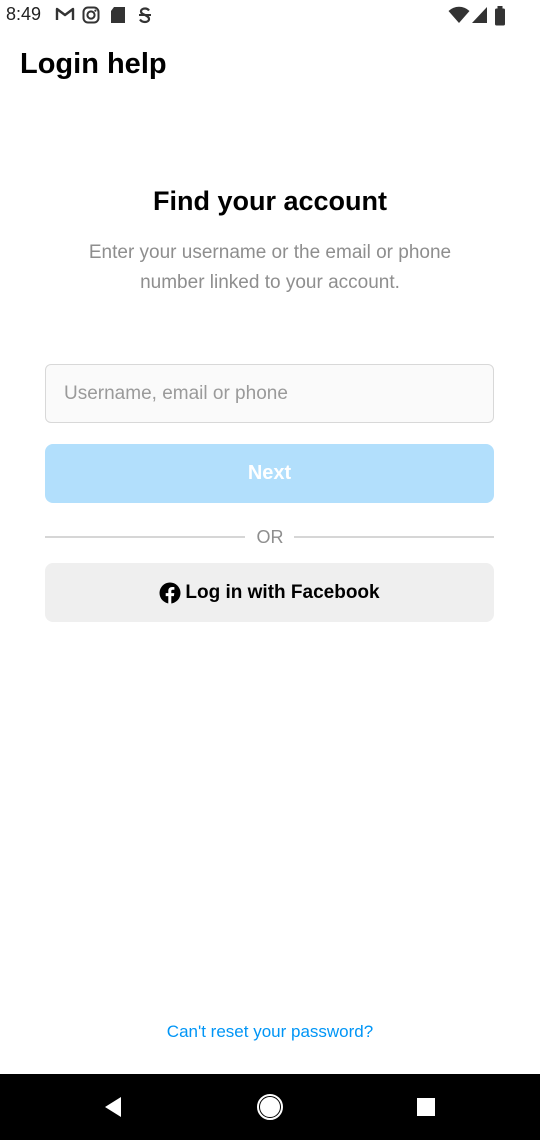 This screenshot has height=1140, width=540. I want to click on status-time: 8:49, so click(24, 14).